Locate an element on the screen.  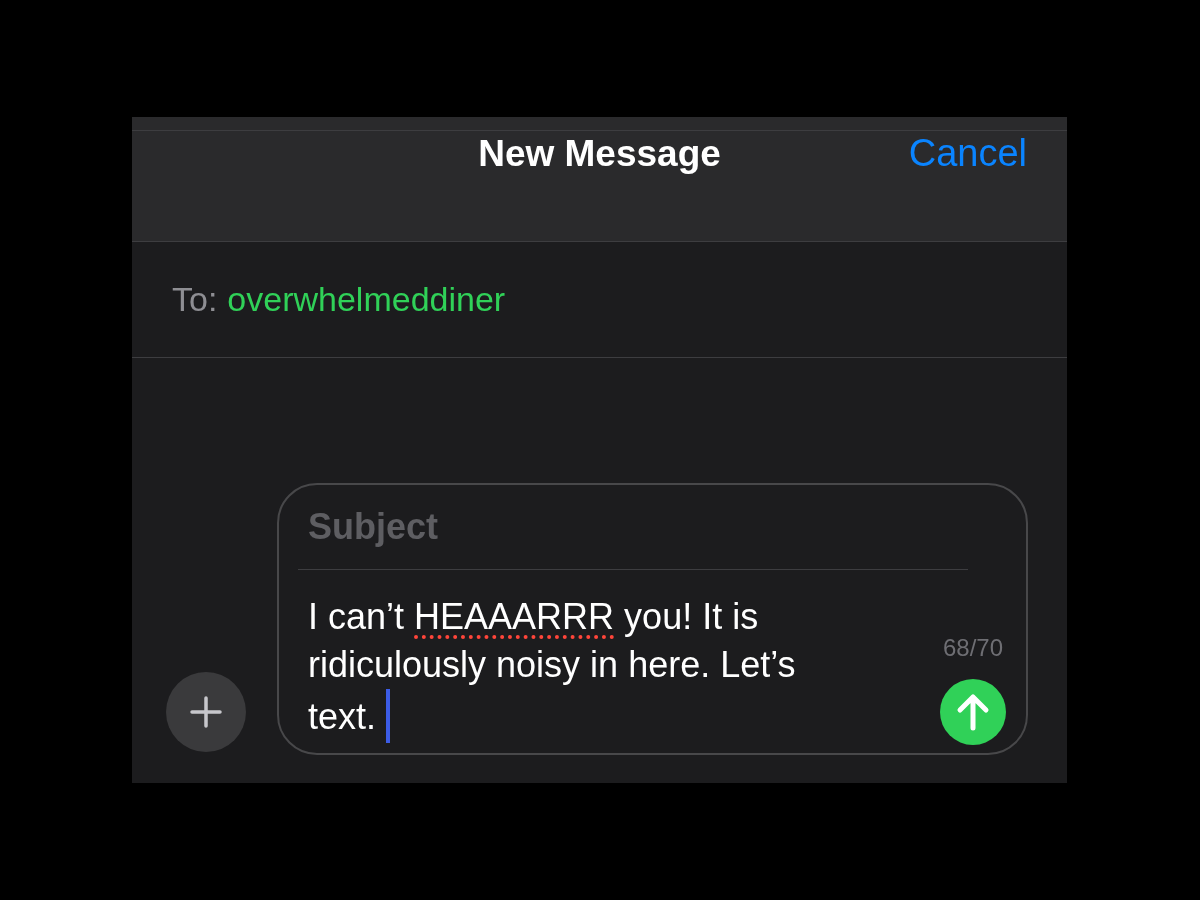
character-counter: 68/70 is located at coordinates (973, 648).